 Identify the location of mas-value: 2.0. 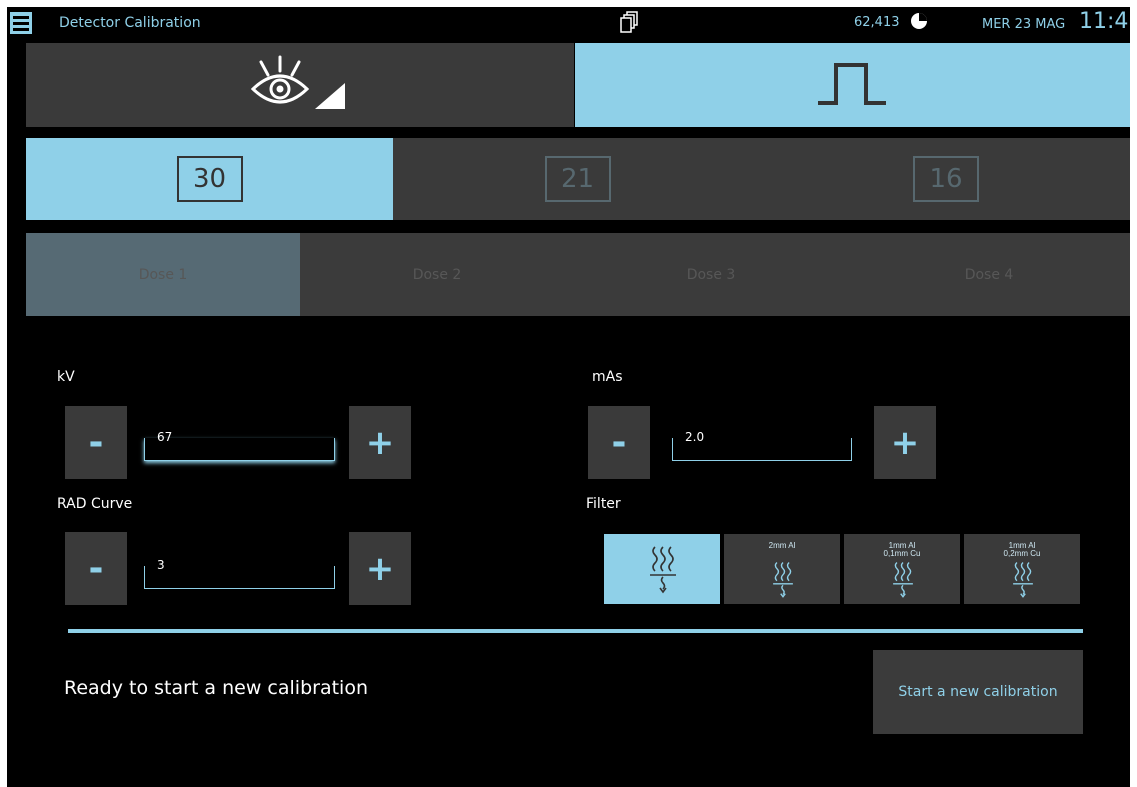
(695, 437).